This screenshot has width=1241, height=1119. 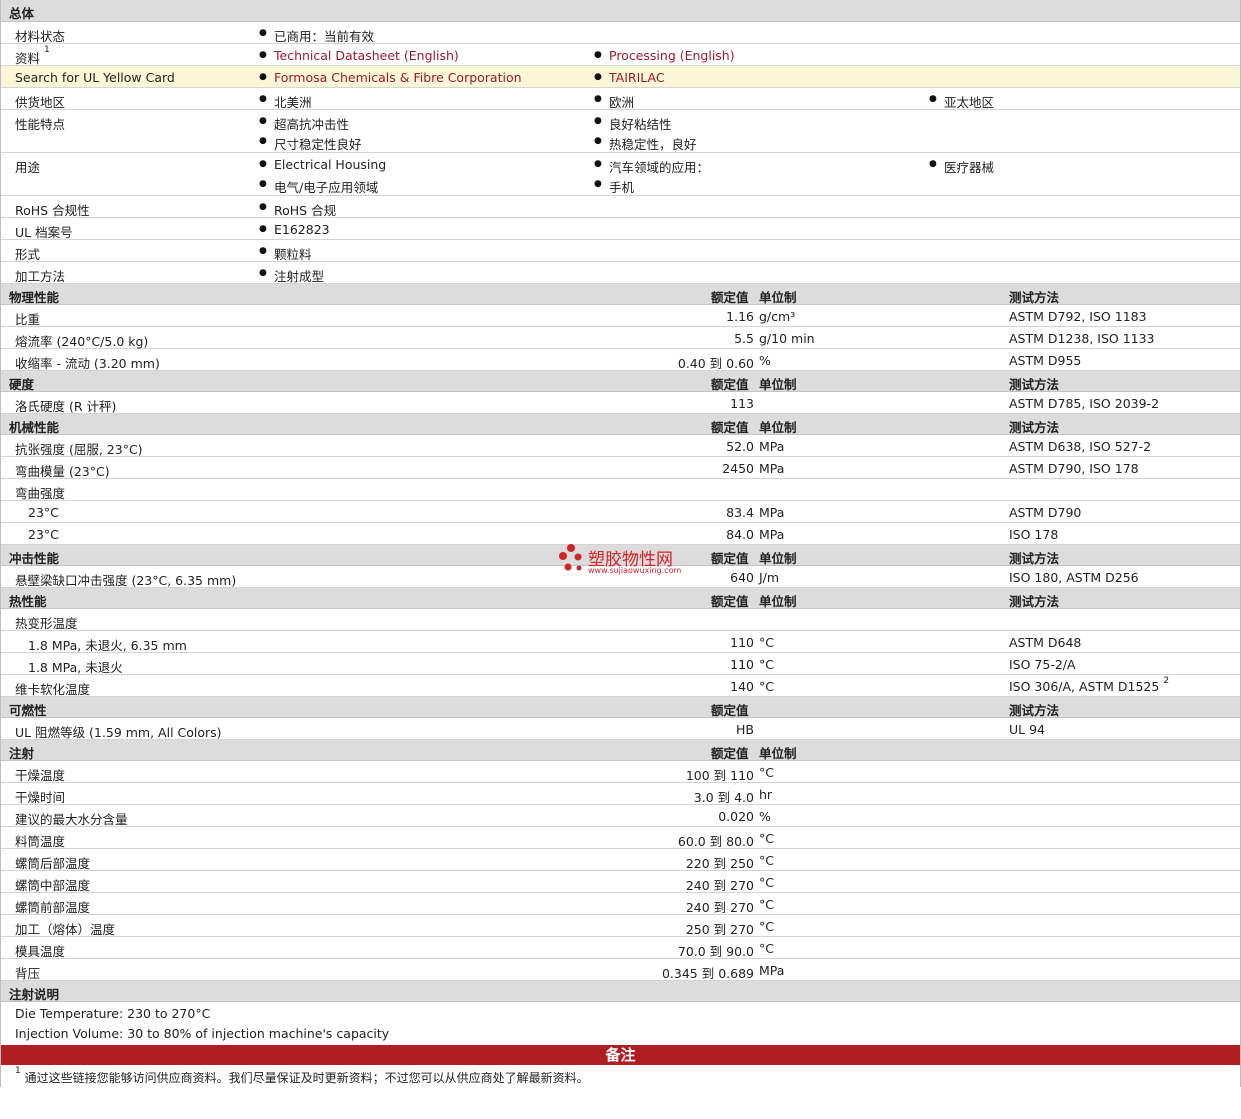 What do you see at coordinates (22, 13) in the screenshot?
I see `section-title: 总体` at bounding box center [22, 13].